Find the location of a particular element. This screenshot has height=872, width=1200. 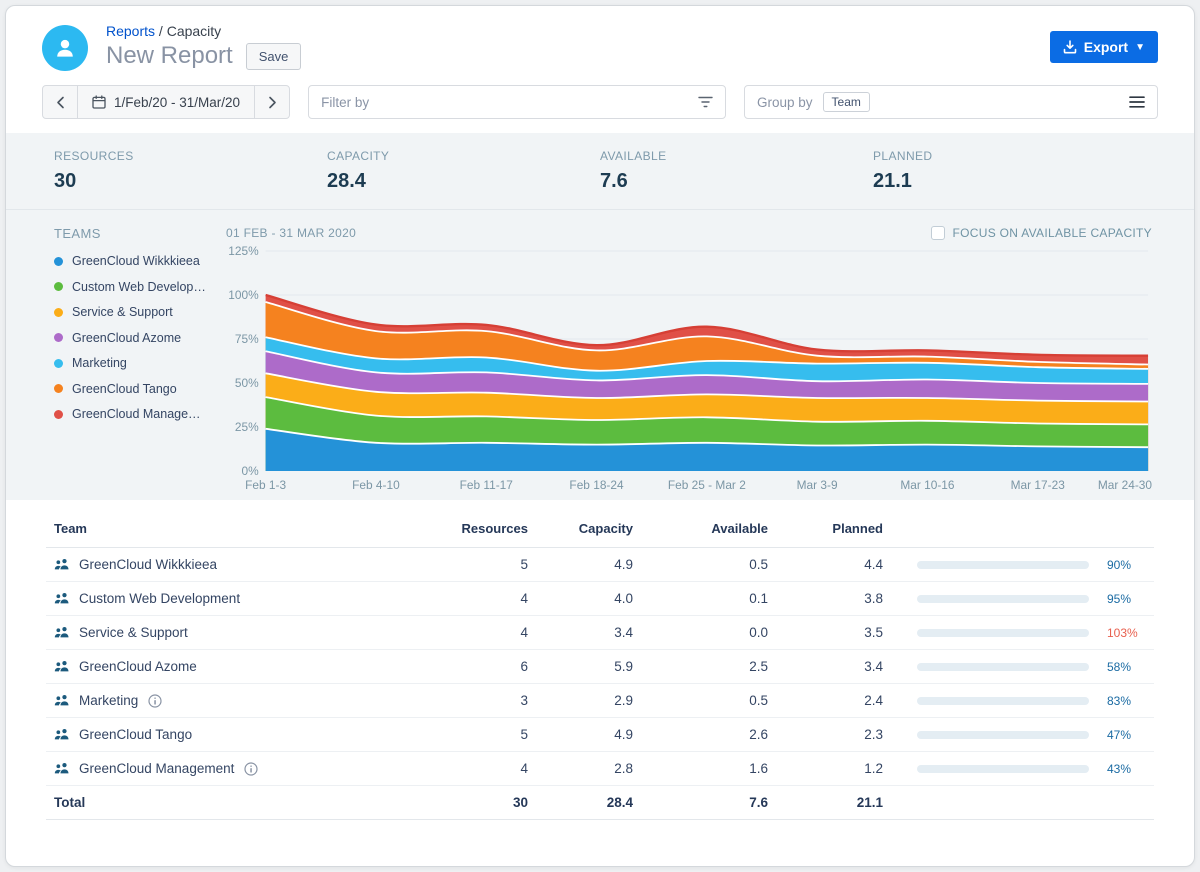

capacity-value: 2.8 is located at coordinates (588, 768).